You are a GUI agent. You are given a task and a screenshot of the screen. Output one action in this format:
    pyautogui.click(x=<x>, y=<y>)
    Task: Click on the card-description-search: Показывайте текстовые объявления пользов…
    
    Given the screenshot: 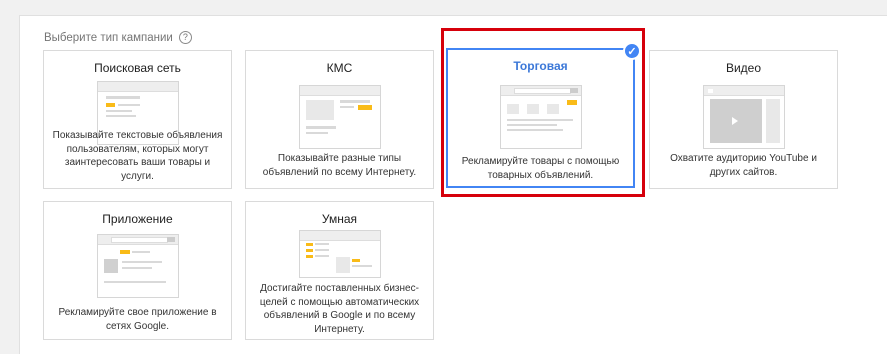 What is the action you would take?
    pyautogui.click(x=137, y=156)
    